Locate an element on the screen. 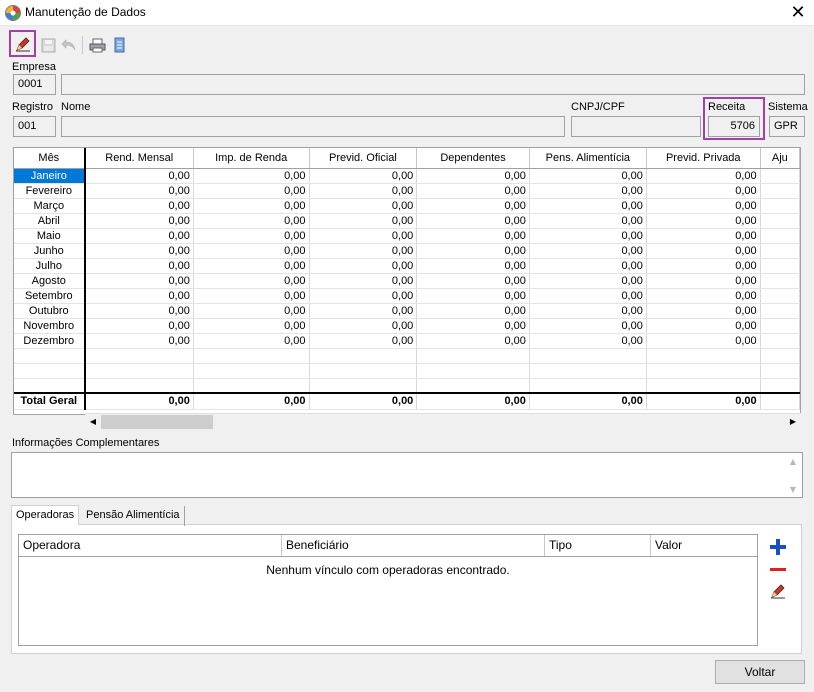 This screenshot has height=692, width=814. close-icon: ✕ is located at coordinates (798, 13).